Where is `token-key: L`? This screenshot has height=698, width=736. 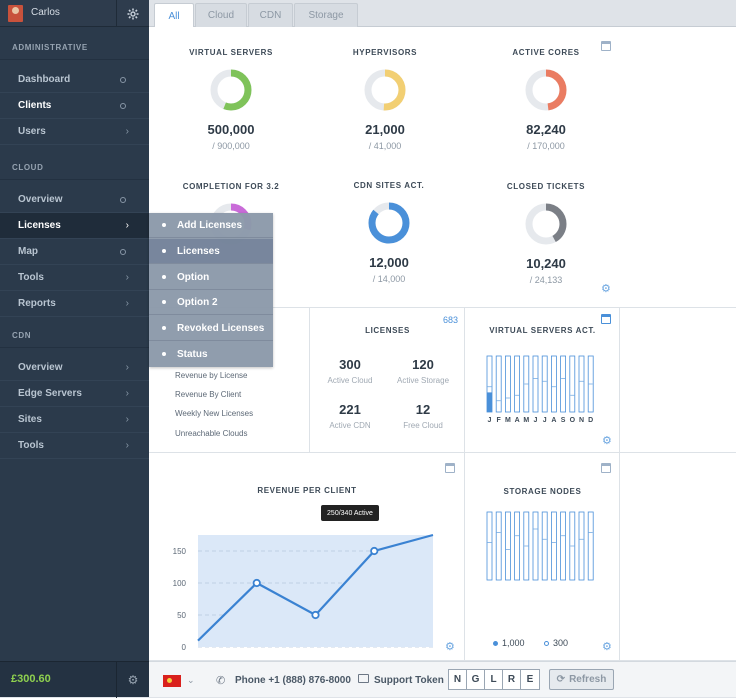 token-key: L is located at coordinates (494, 679).